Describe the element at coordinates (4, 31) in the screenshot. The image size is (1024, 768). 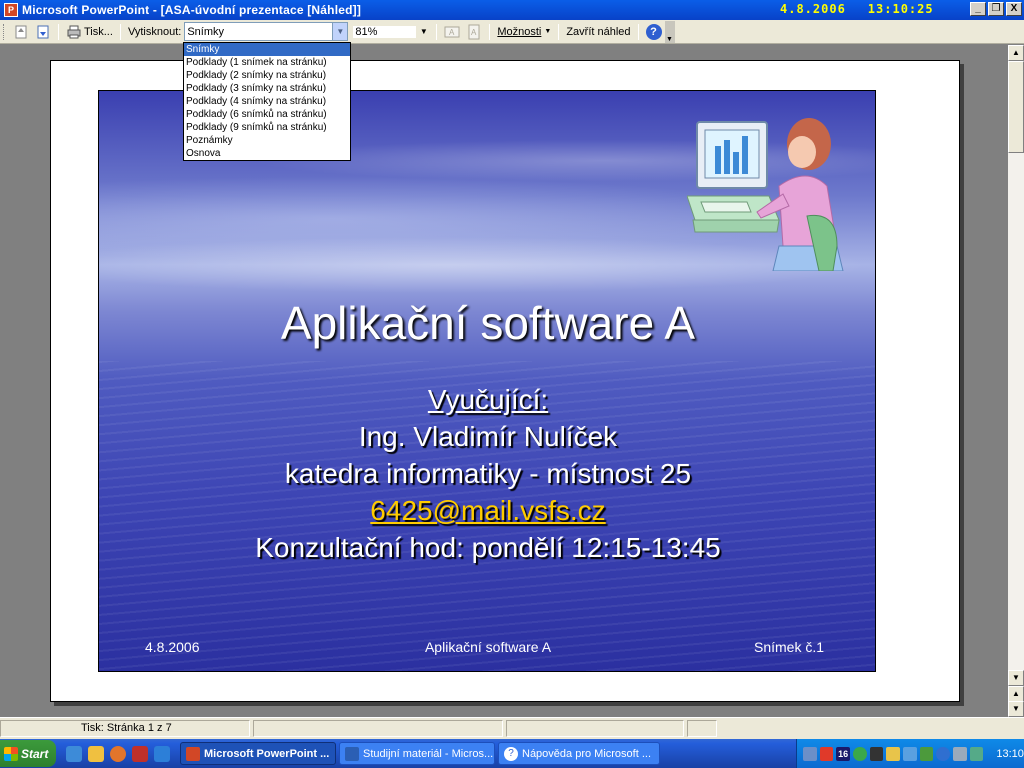
I see `toolbar-grip` at that location.